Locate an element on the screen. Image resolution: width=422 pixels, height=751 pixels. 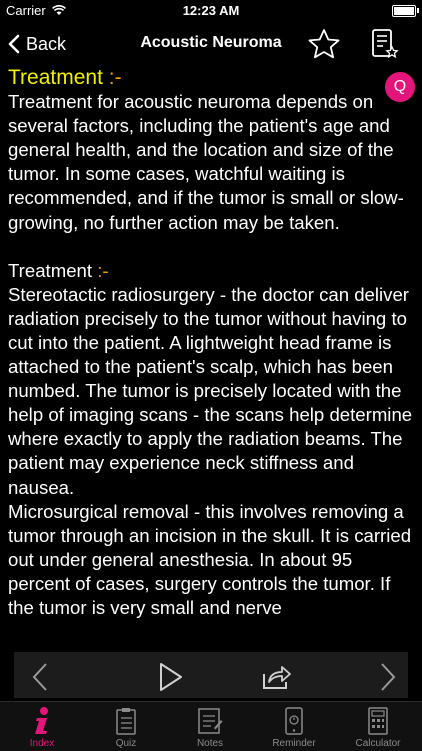
page-title: Acoustic Neuroma is located at coordinates (211, 42).